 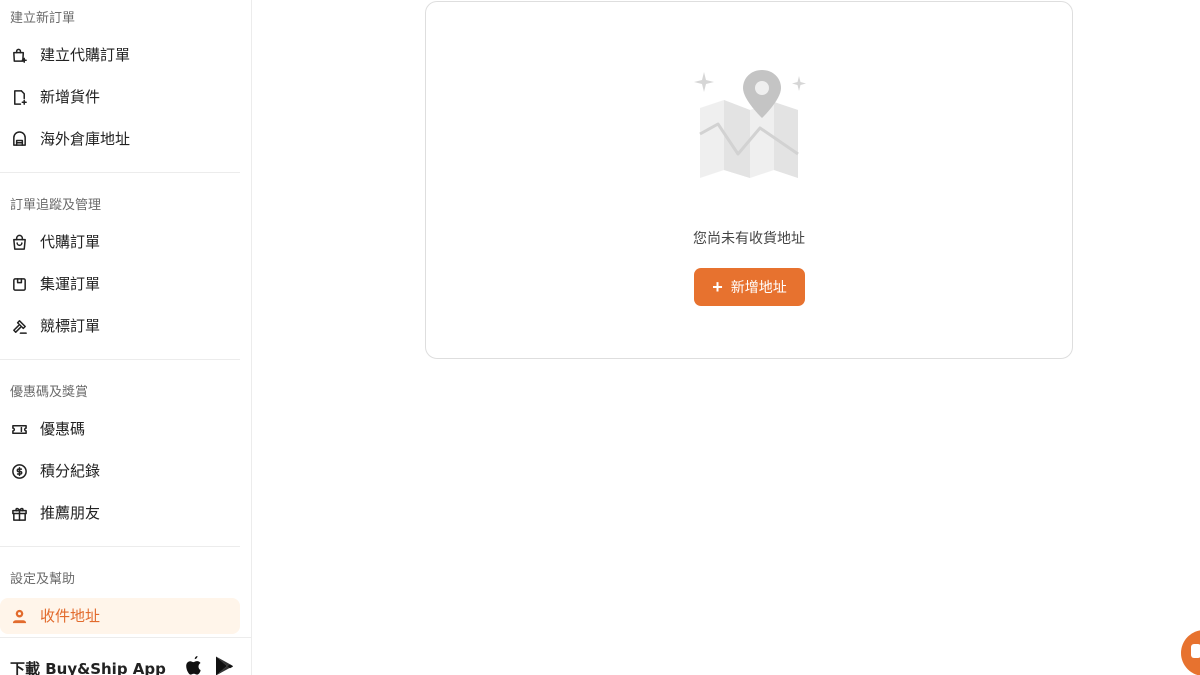 What do you see at coordinates (70, 513) in the screenshot?
I see `sidebar-item-label: 推薦朋友` at bounding box center [70, 513].